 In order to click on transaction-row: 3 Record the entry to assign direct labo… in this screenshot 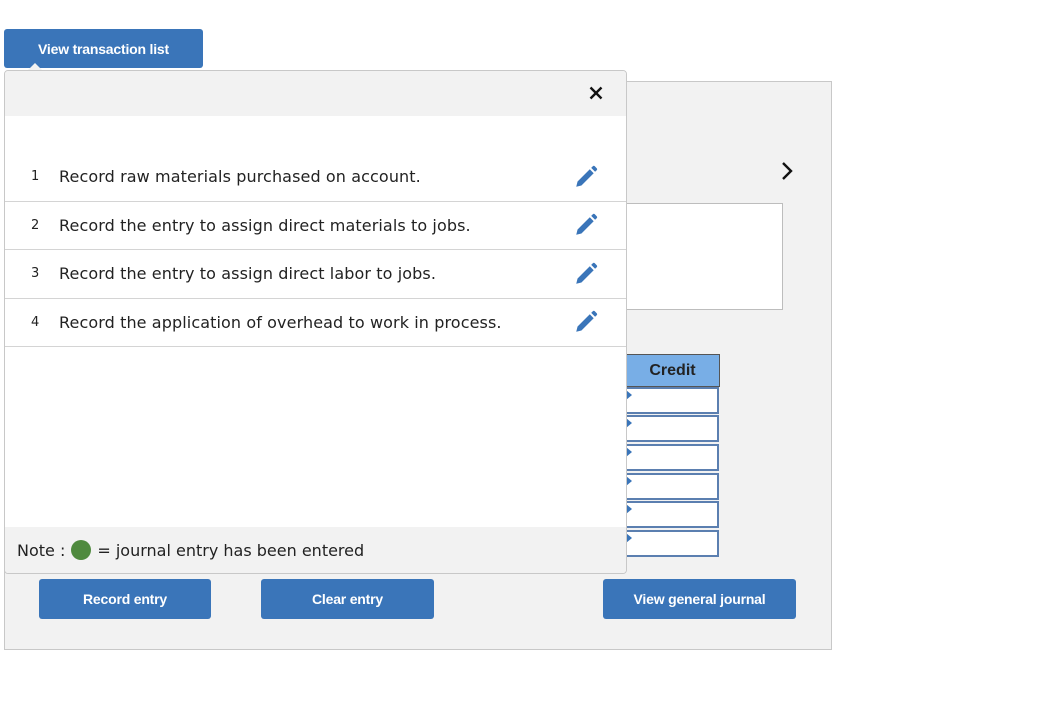, I will do `click(315, 274)`.